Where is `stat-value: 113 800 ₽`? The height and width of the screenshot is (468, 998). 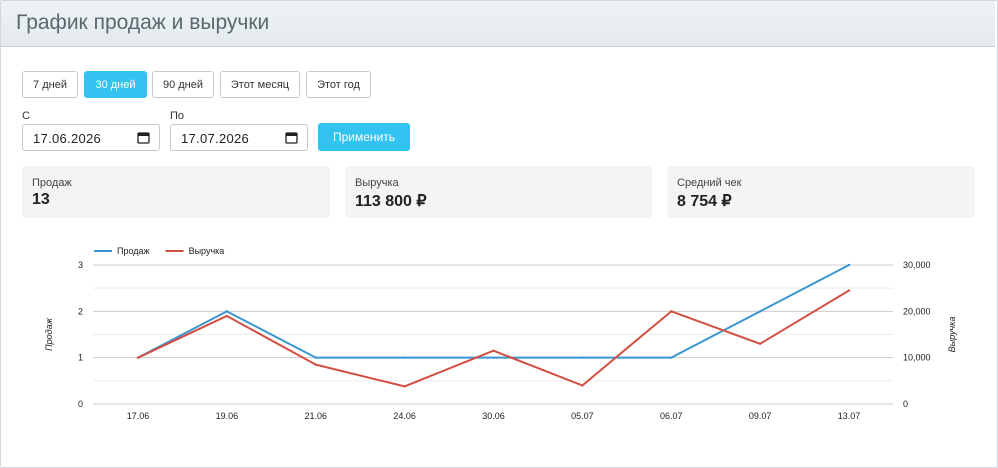 stat-value: 113 800 ₽ is located at coordinates (391, 201).